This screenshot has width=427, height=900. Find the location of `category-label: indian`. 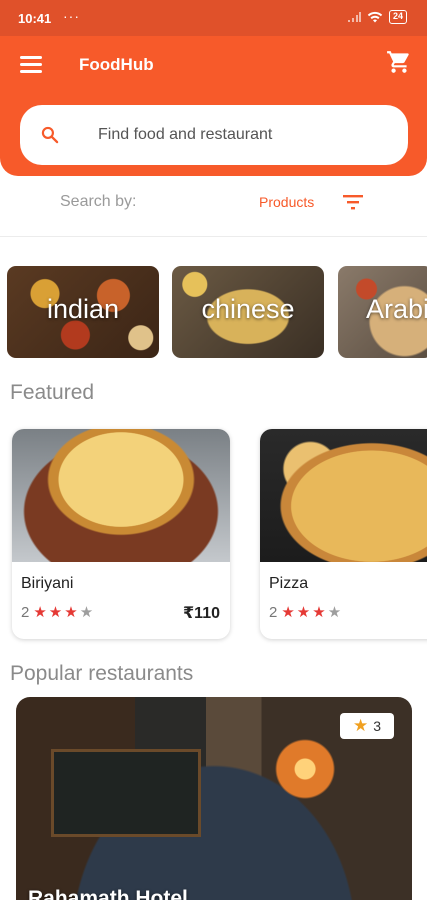

category-label: indian is located at coordinates (83, 309).